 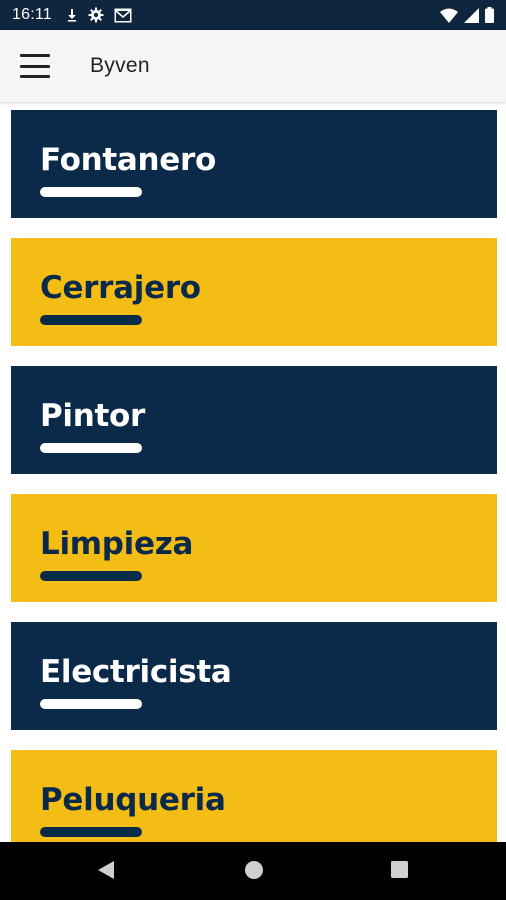 I want to click on battery-icon, so click(x=489, y=15).